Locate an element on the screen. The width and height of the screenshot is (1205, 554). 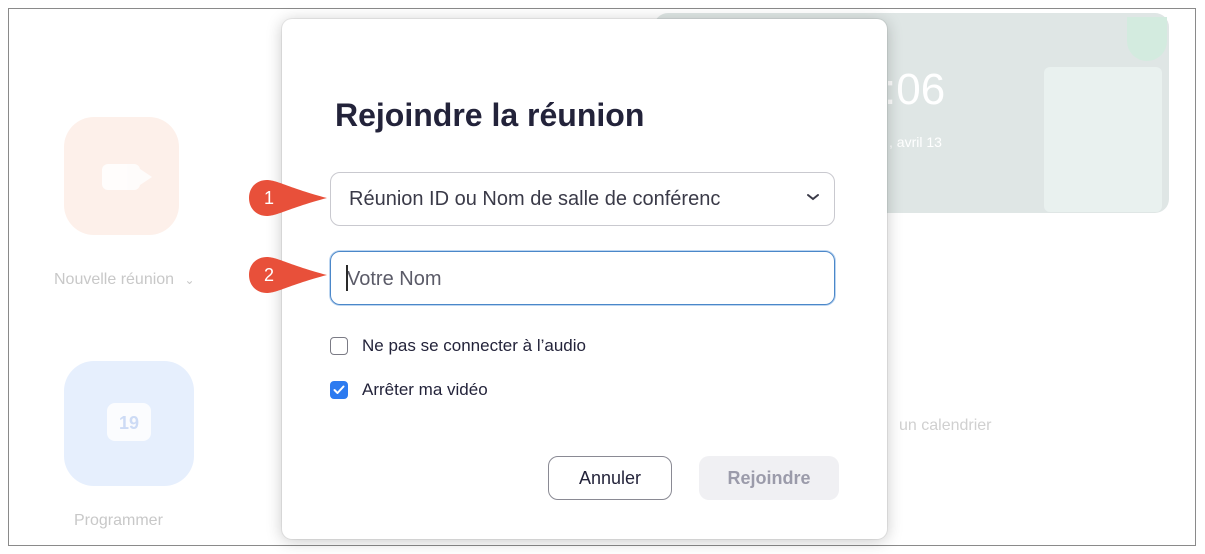
clock-date: , avril 13 is located at coordinates (915, 142).